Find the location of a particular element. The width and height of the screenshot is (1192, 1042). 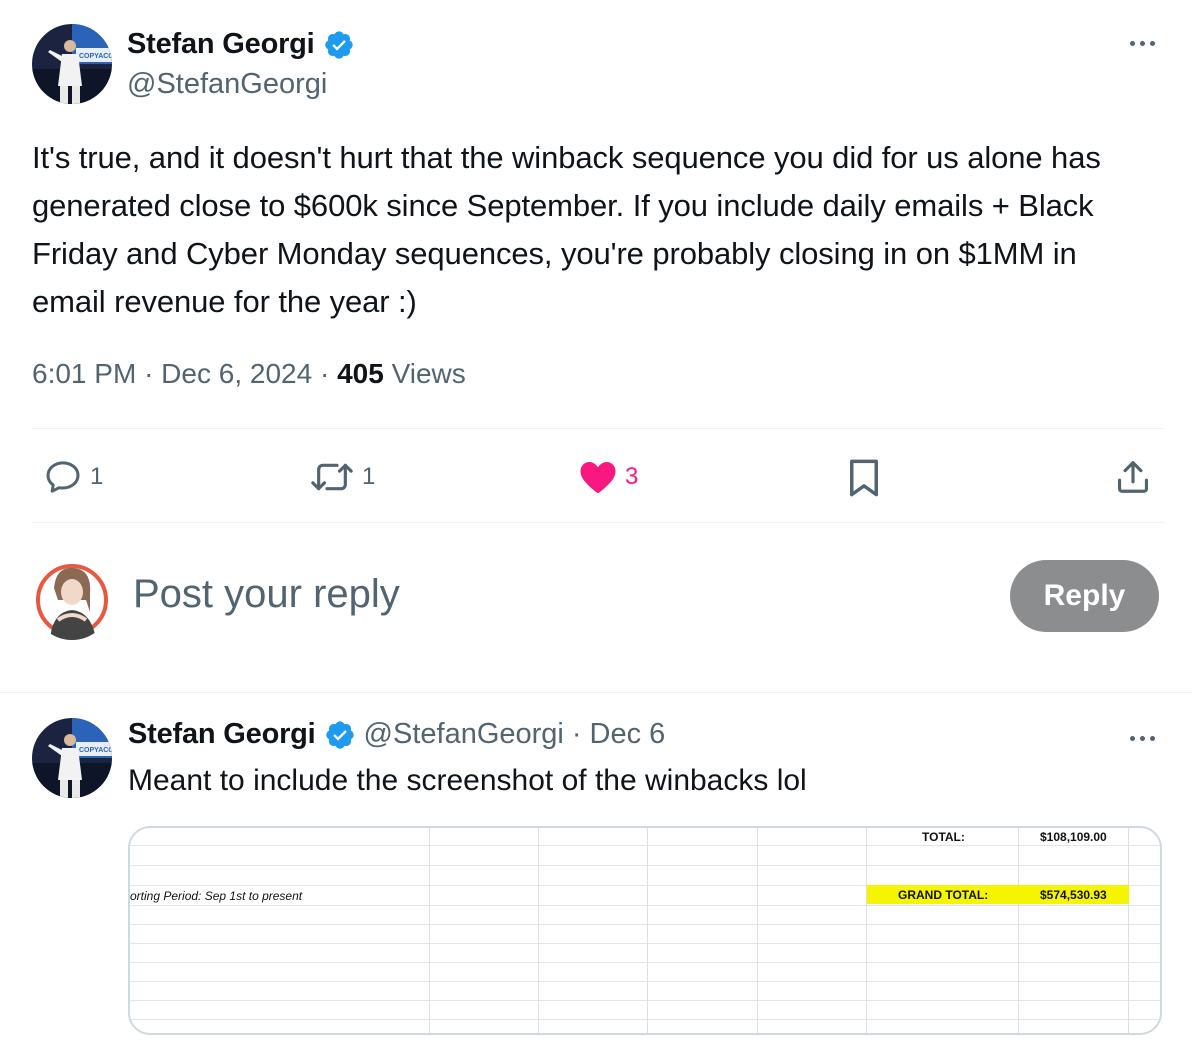

share-action-button is located at coordinates (1133, 477).